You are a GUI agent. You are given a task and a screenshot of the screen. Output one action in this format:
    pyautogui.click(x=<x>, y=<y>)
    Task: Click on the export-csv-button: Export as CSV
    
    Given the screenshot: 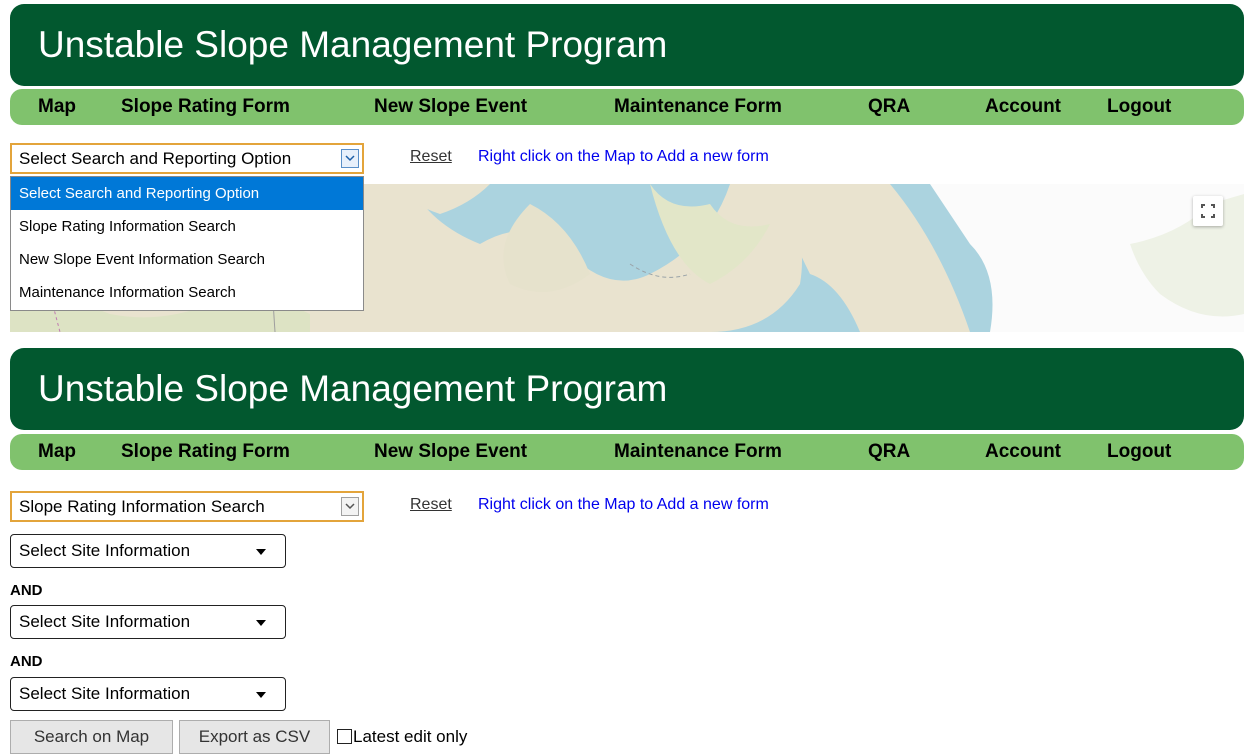 What is the action you would take?
    pyautogui.click(x=254, y=737)
    